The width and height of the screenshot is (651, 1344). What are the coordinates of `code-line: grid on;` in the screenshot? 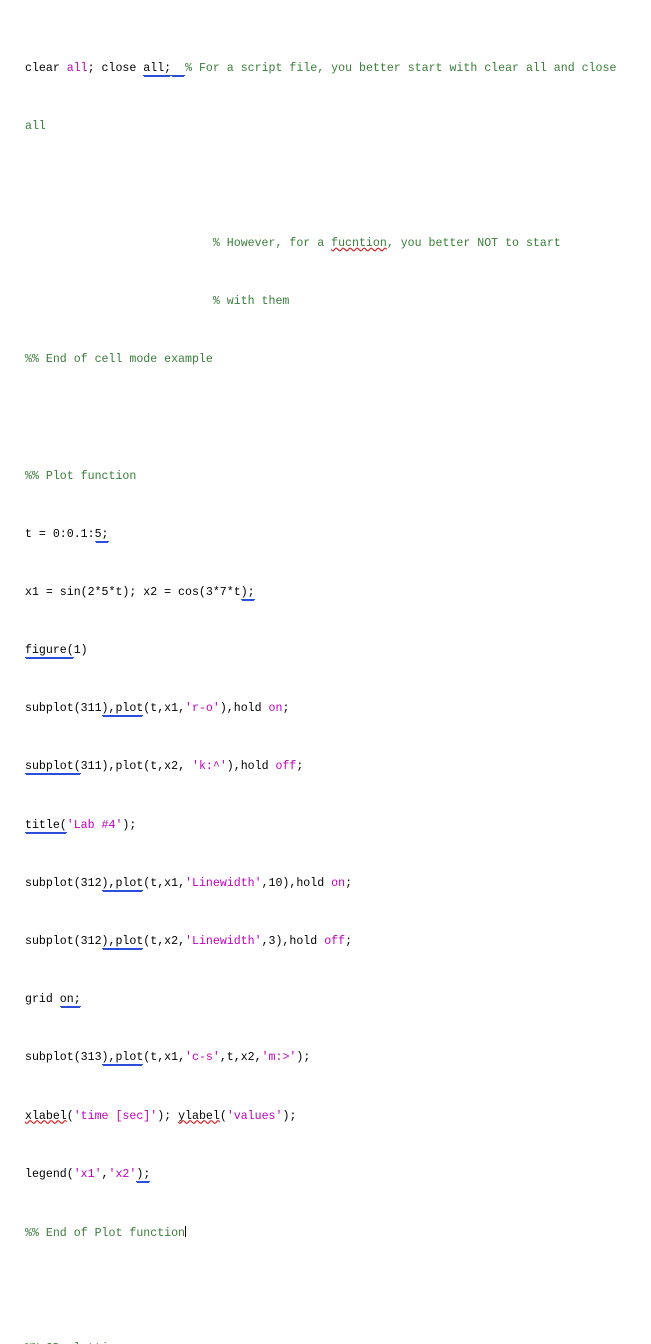 It's located at (338, 1000).